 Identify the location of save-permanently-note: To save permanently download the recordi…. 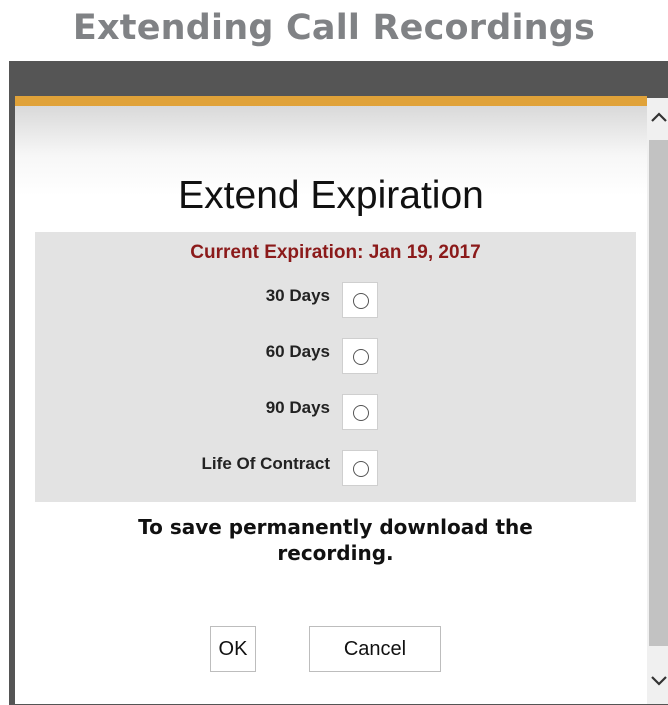
(335, 540).